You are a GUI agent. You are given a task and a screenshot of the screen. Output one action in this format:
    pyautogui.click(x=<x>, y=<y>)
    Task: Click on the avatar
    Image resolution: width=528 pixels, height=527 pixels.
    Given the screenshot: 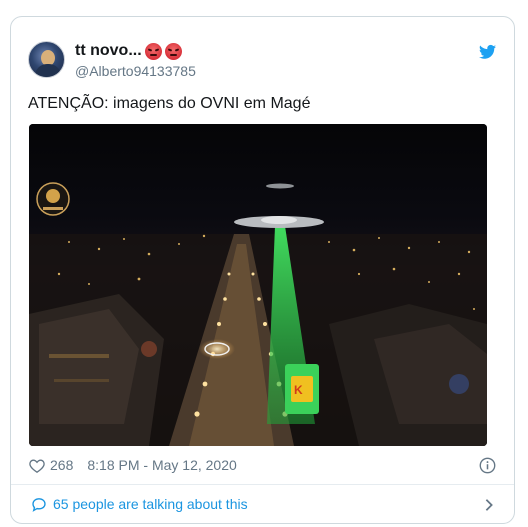 What is the action you would take?
    pyautogui.click(x=46, y=59)
    